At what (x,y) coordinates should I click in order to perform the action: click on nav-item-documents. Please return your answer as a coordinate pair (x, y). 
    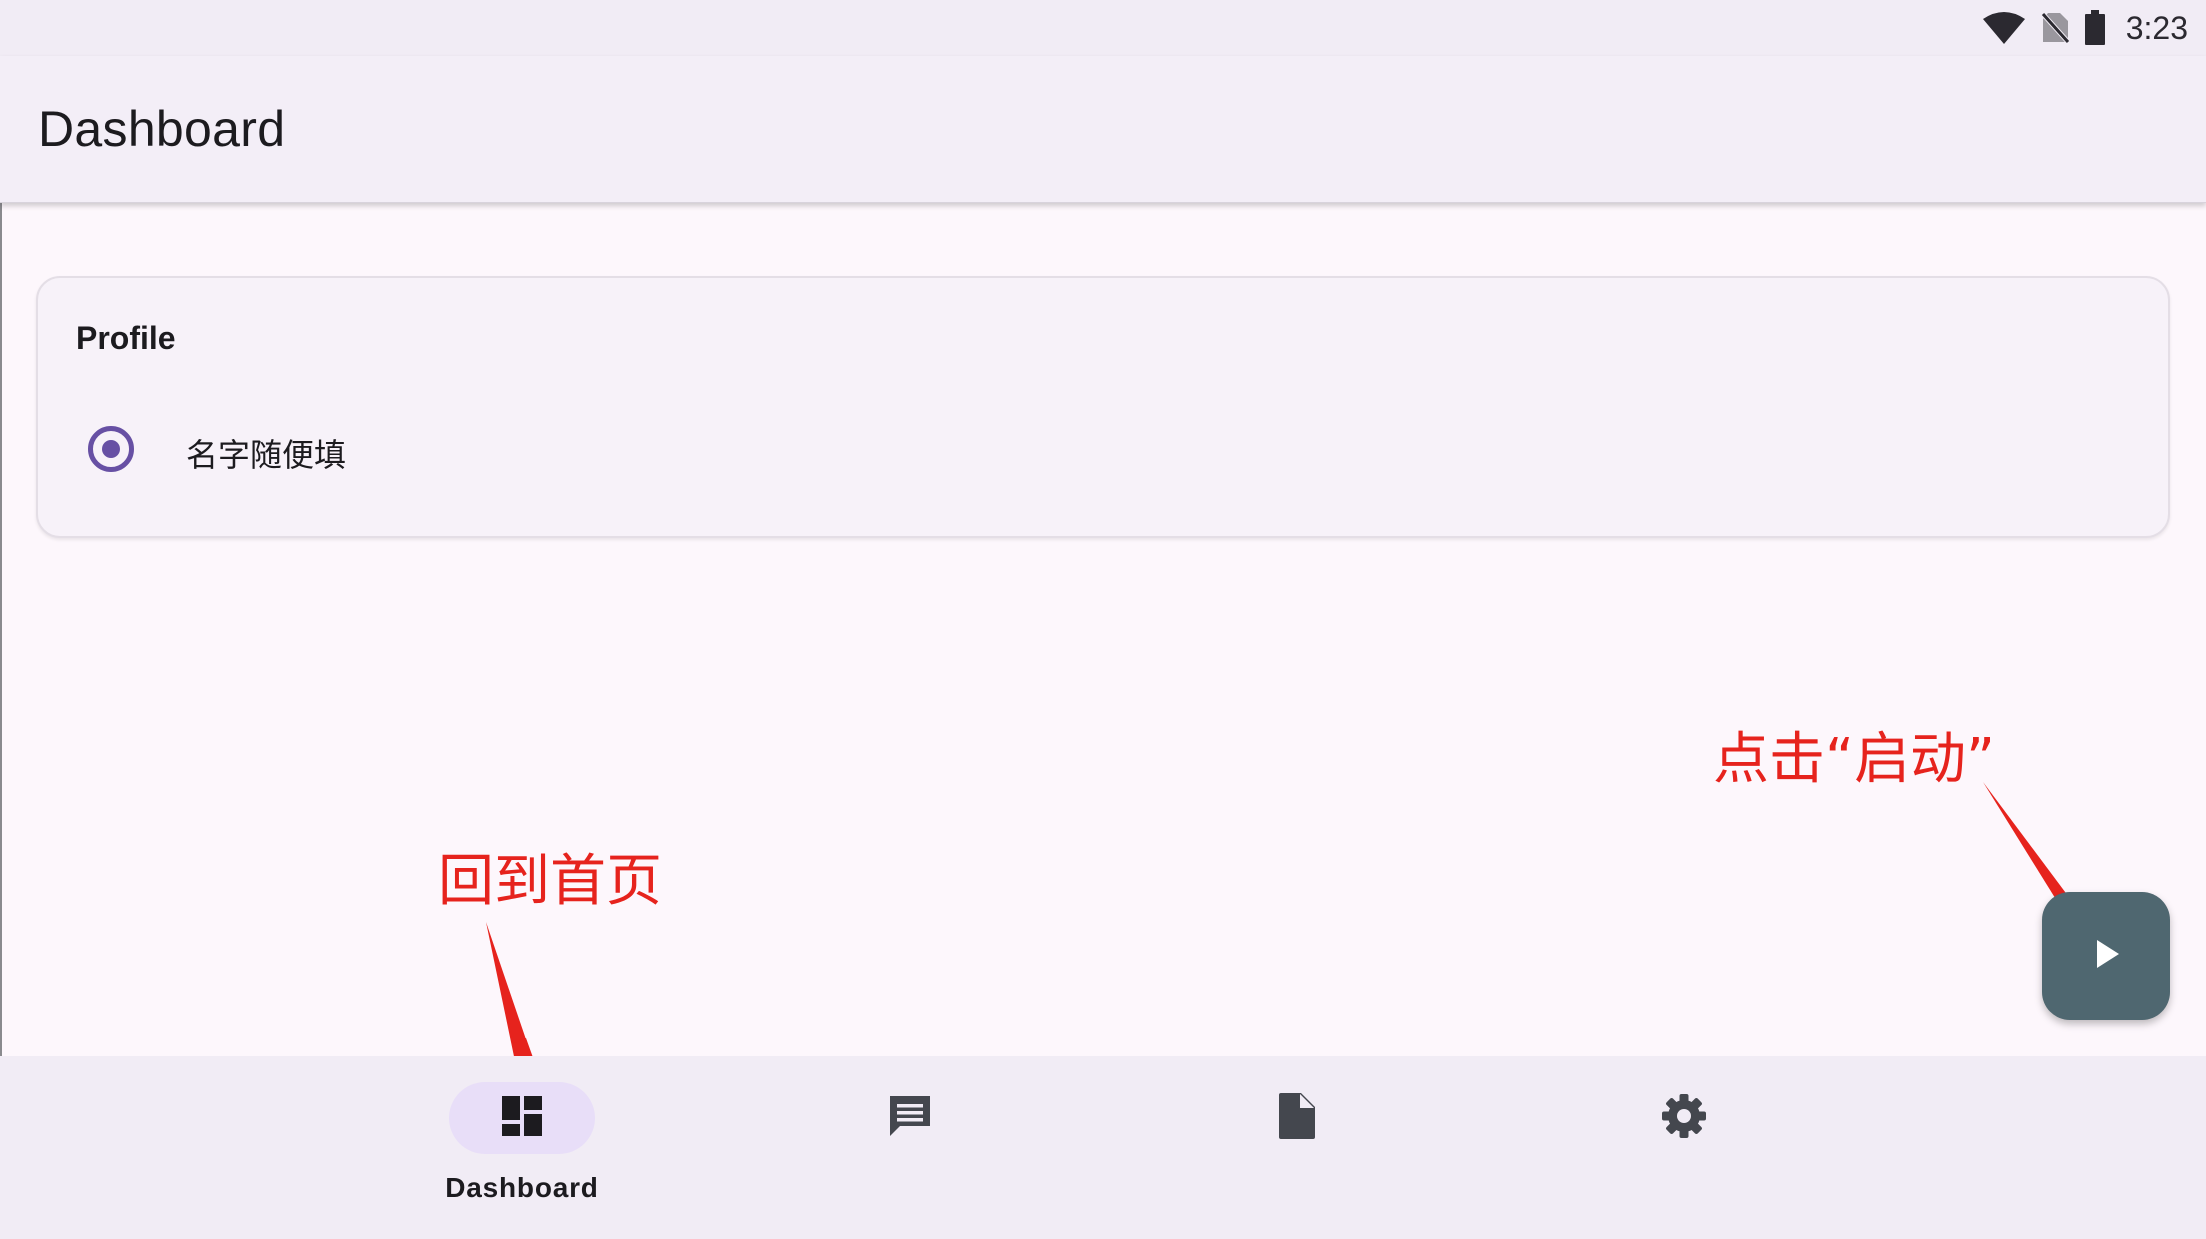
    Looking at the image, I should click on (1297, 1147).